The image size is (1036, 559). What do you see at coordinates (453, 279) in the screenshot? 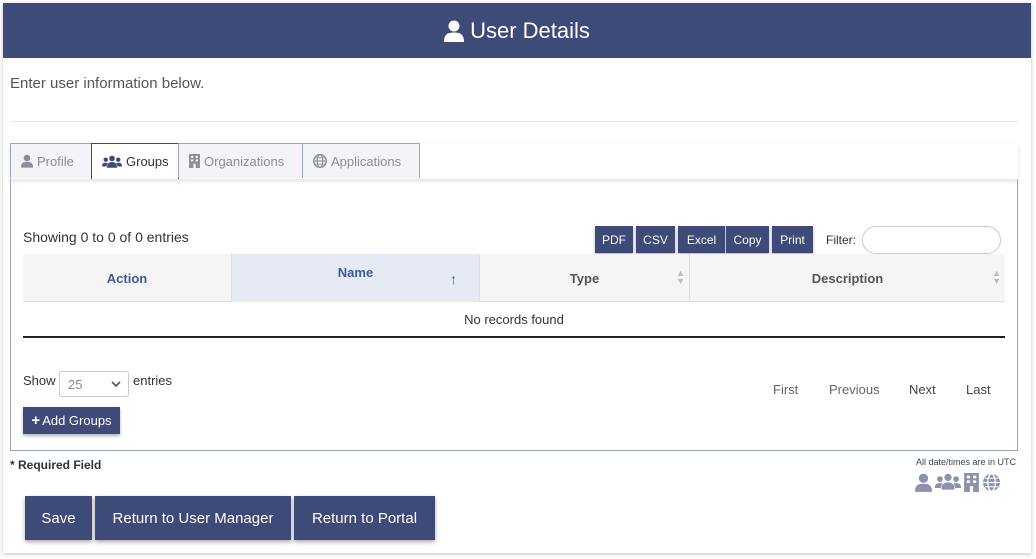
I see `sort-ascending-icon: ↑` at bounding box center [453, 279].